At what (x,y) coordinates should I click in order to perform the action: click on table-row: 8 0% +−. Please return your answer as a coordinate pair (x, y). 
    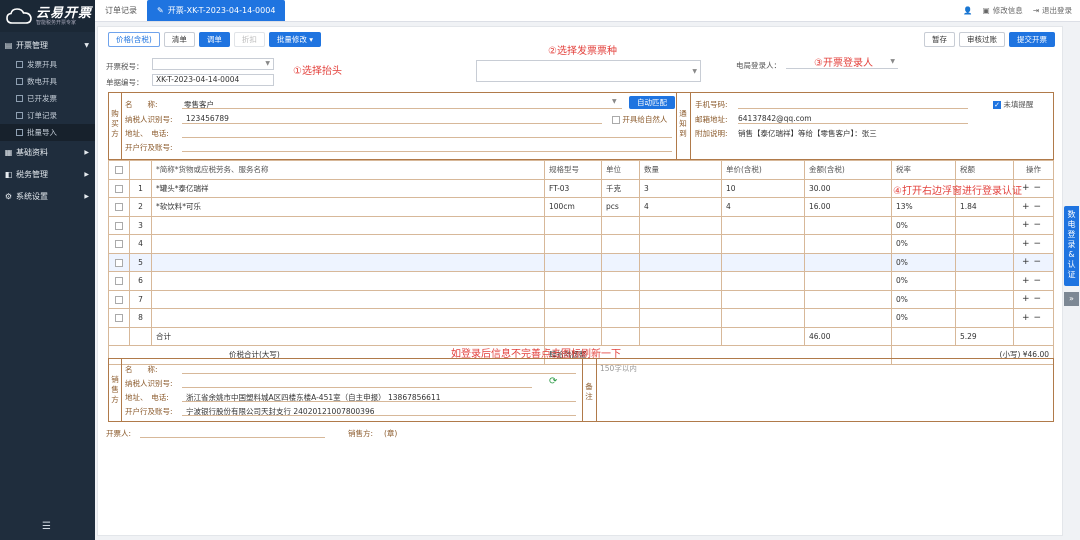
    Looking at the image, I should click on (581, 318).